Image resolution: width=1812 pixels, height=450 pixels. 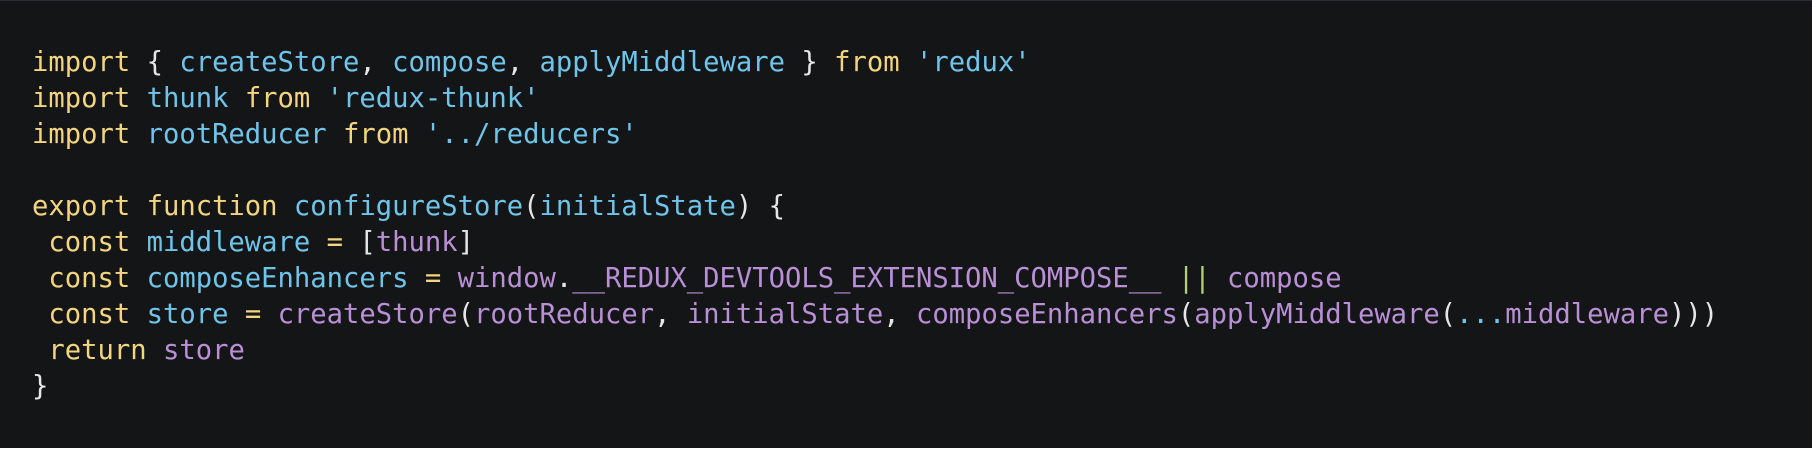 What do you see at coordinates (744, 206) in the screenshot?
I see `code-token: )` at bounding box center [744, 206].